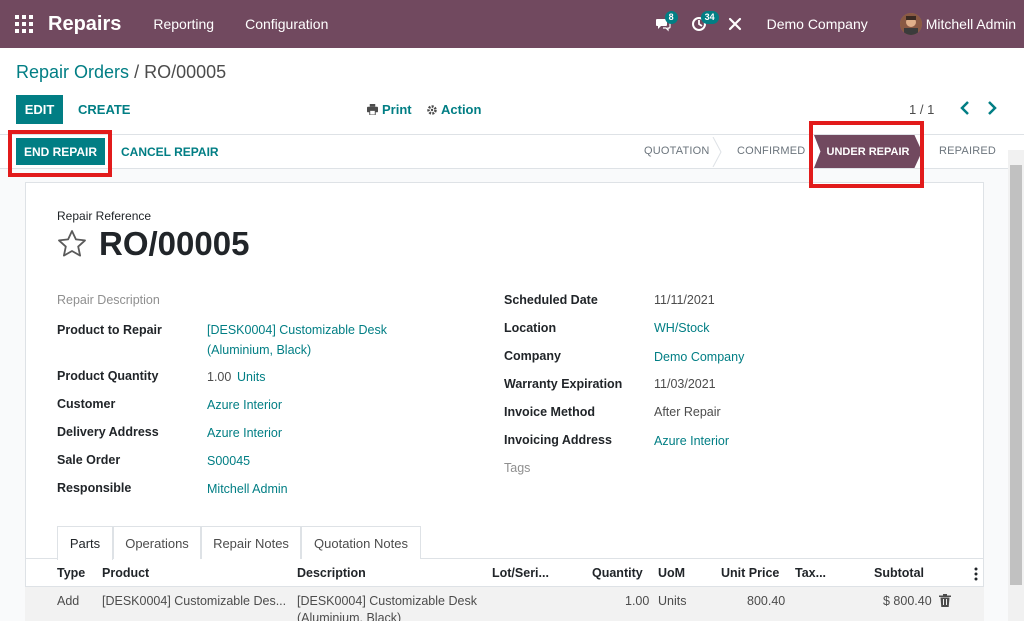  I want to click on messages-button: 8, so click(663, 24).